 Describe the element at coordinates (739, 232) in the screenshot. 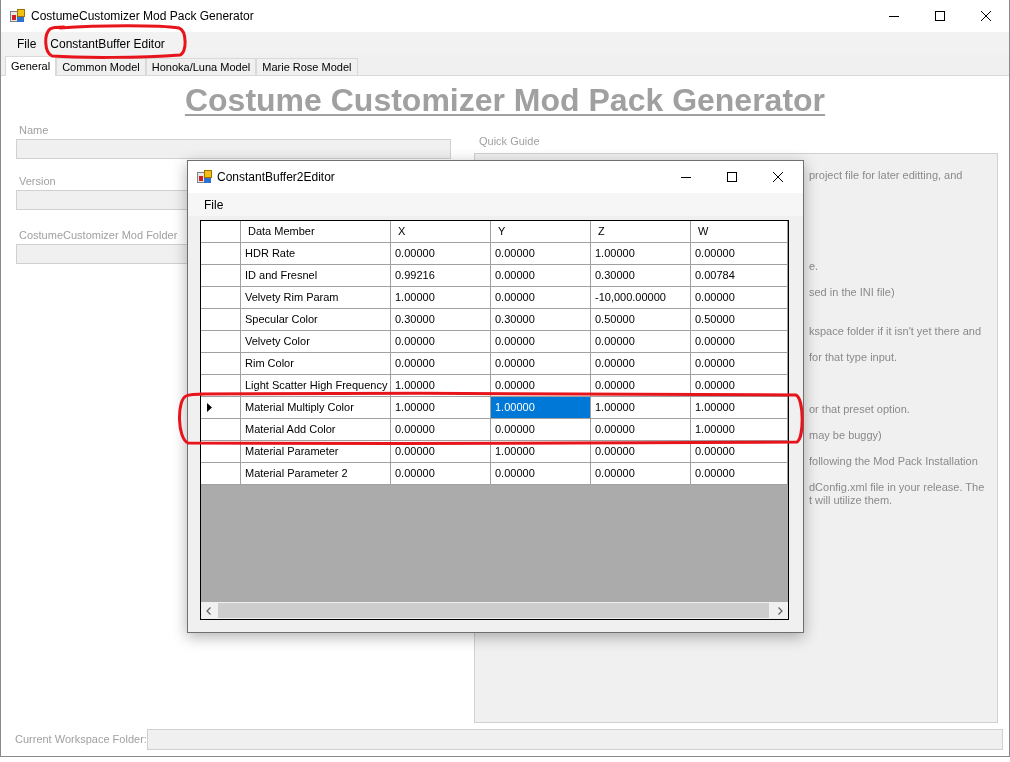

I see `column-header: W` at that location.